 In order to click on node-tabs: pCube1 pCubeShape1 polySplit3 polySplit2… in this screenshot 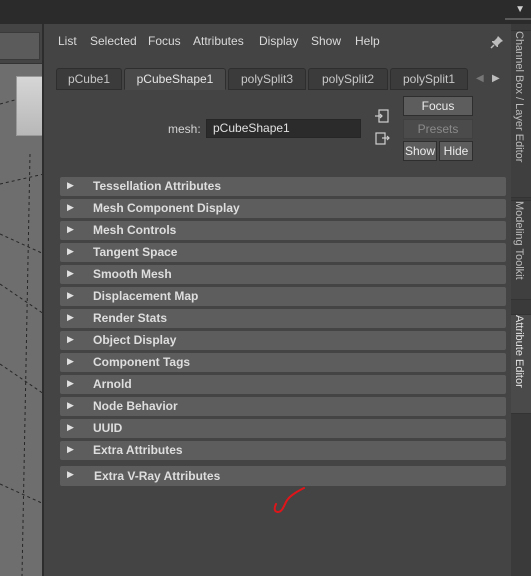, I will do `click(284, 79)`.